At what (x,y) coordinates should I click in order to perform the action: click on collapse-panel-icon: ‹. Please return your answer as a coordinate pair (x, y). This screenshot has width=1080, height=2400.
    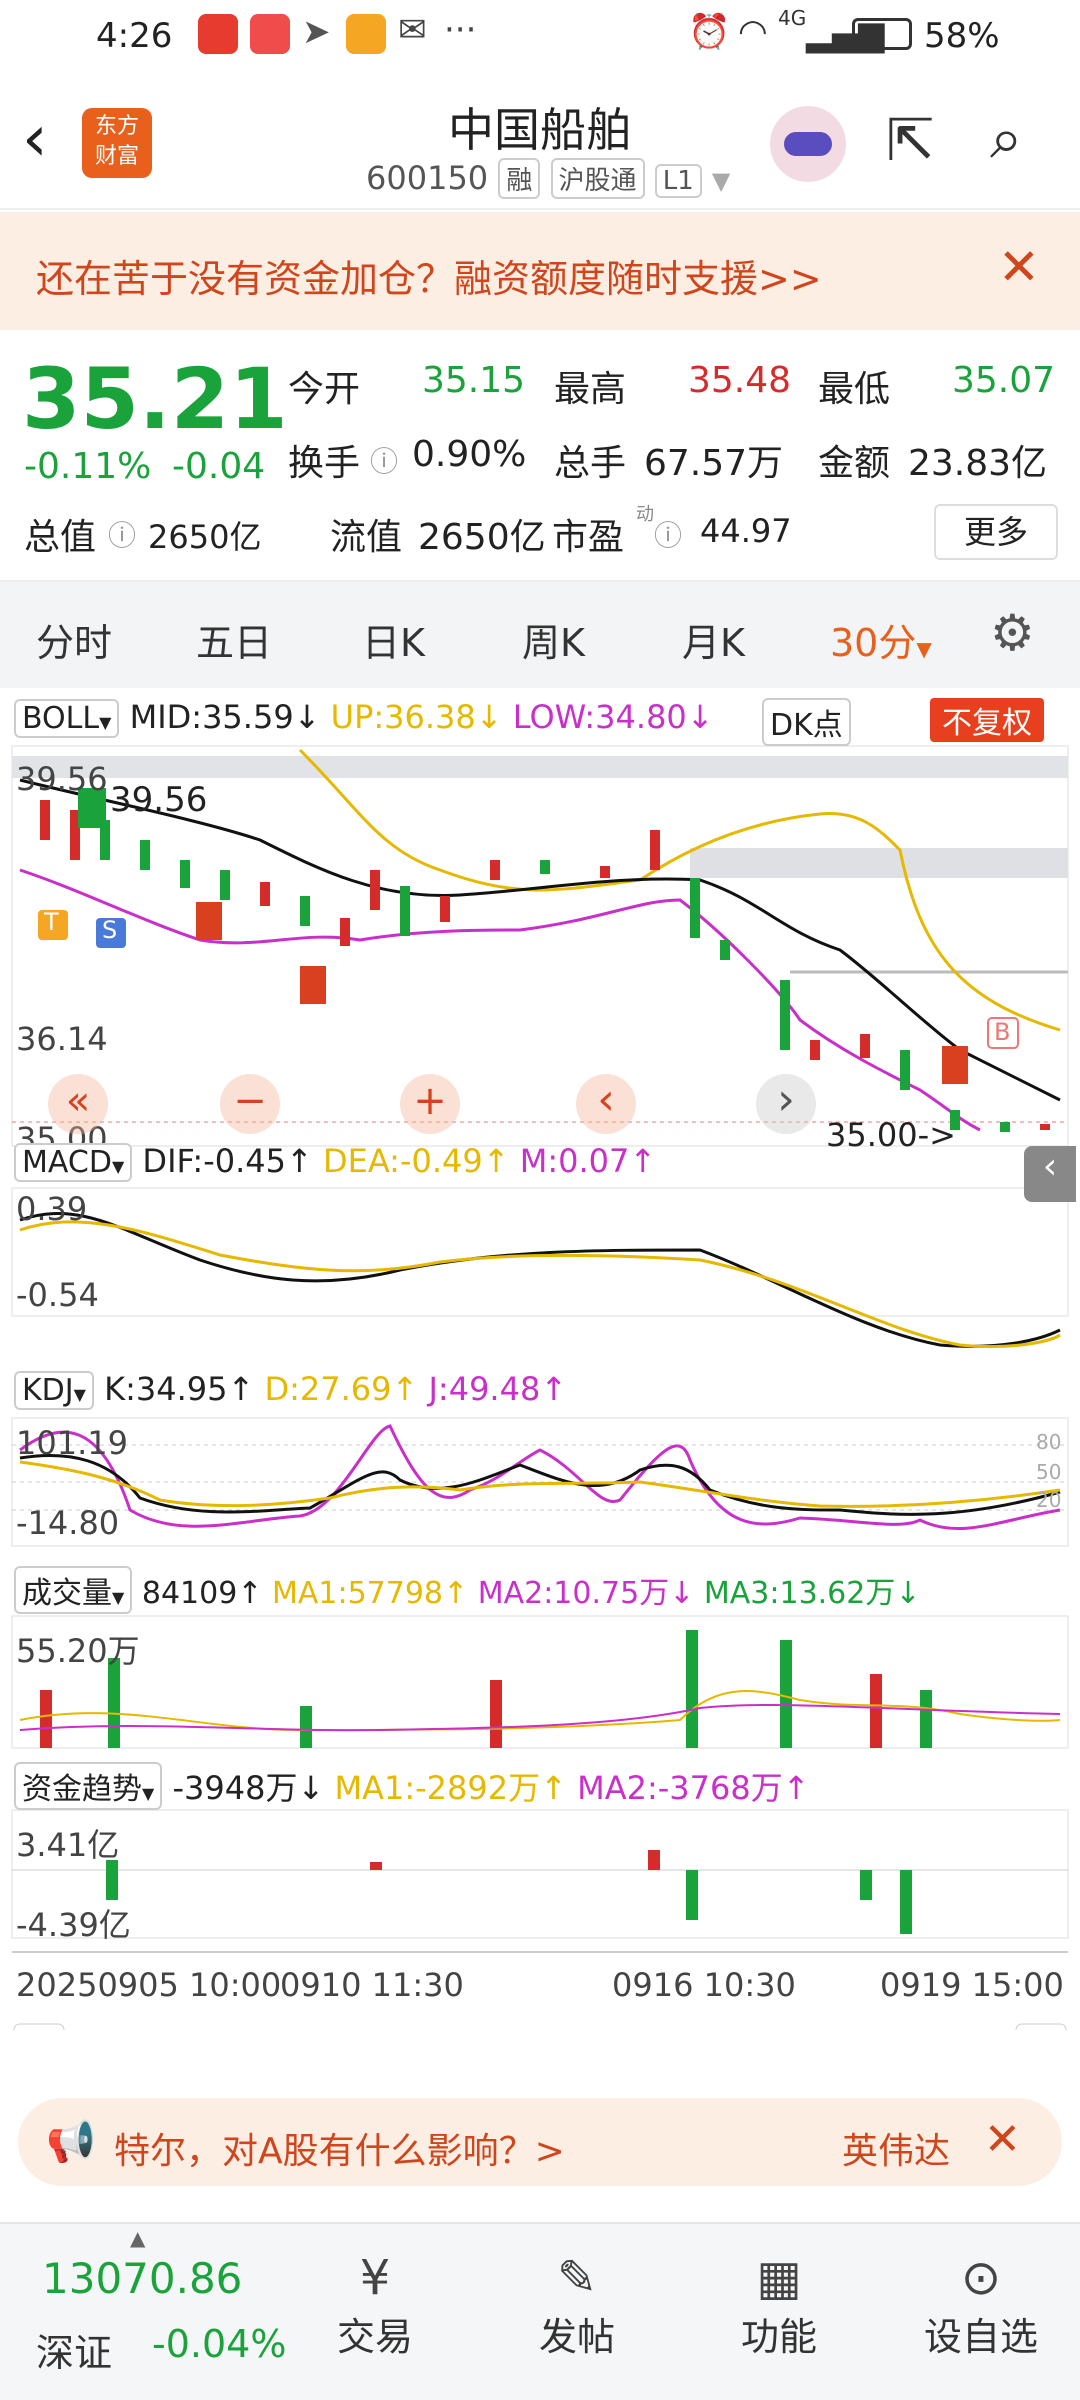
    Looking at the image, I should click on (1050, 1174).